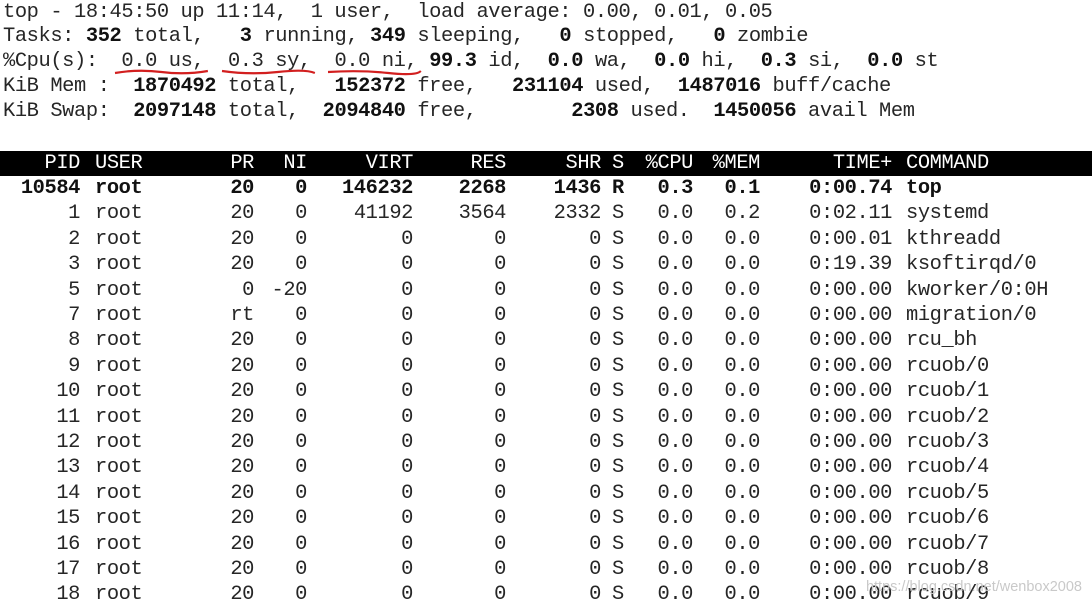 The height and width of the screenshot is (609, 1092). Describe the element at coordinates (926, 61) in the screenshot. I see `cpu-st-label: st` at that location.